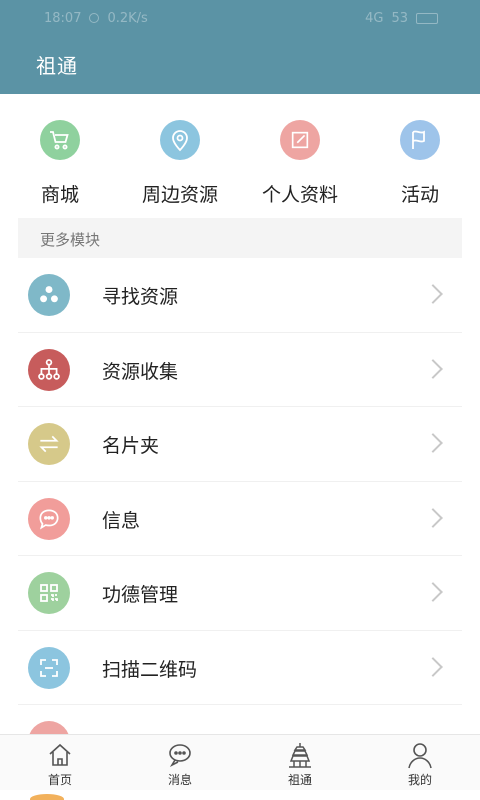 This screenshot has width=480, height=800. Describe the element at coordinates (180, 140) in the screenshot. I see `location-pin-icon` at that location.